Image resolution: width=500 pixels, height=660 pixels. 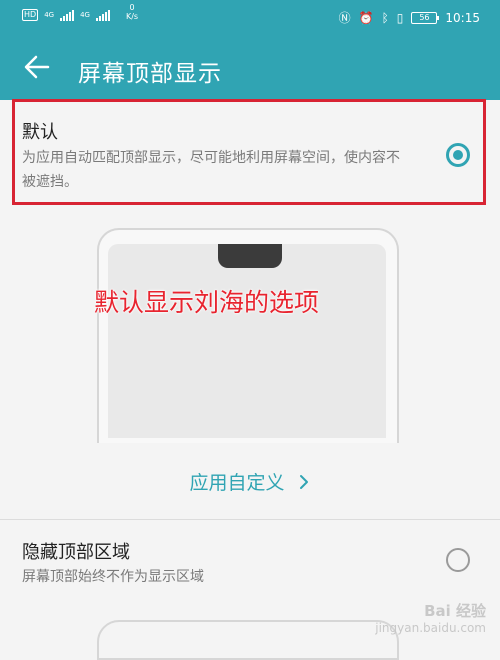 What do you see at coordinates (237, 483) in the screenshot?
I see `app-custom-label: 应用自定义` at bounding box center [237, 483].